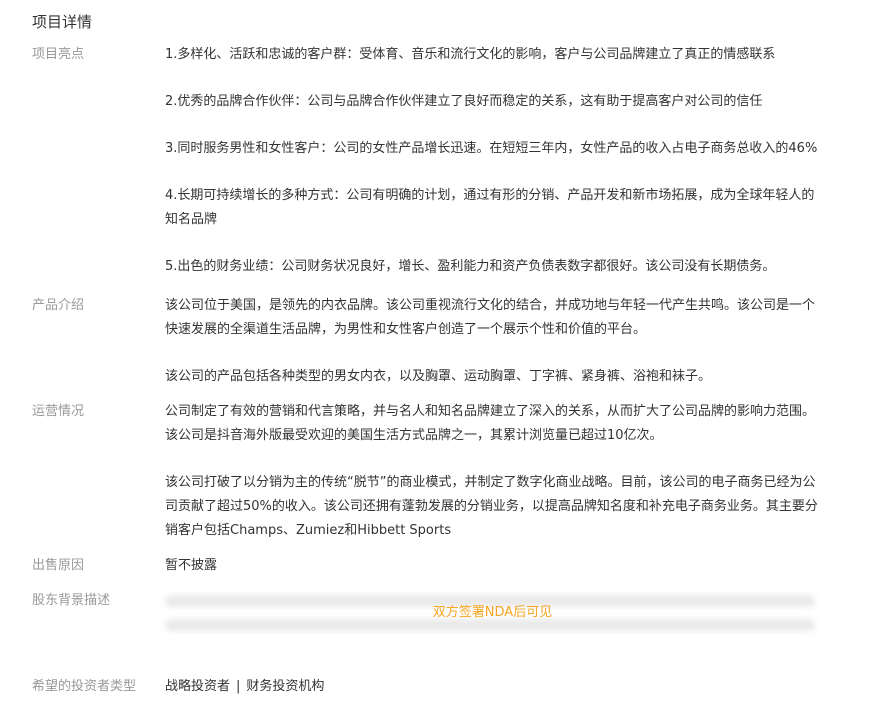 This screenshot has width=880, height=712. I want to click on investor-type-option: 战略投资者, so click(198, 686).